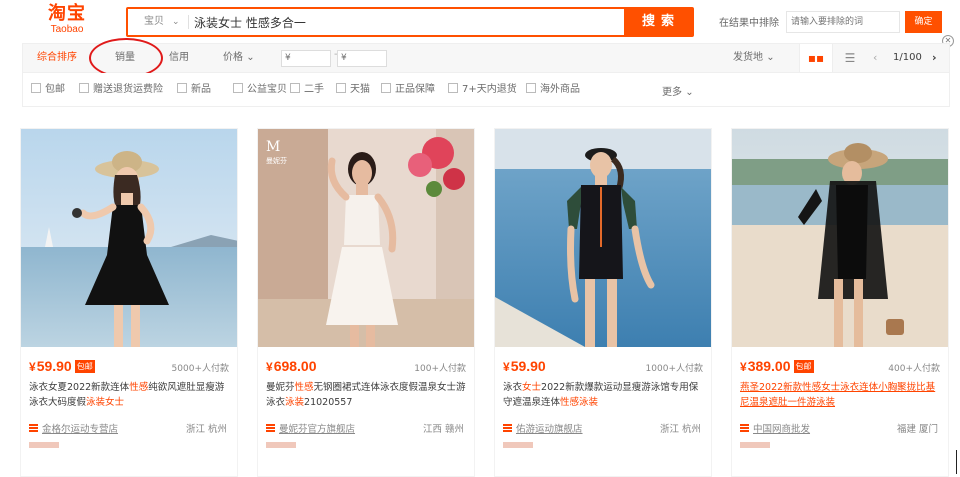 The width and height of the screenshot is (960, 477). I want to click on title-highlight: 女士, so click(532, 387).